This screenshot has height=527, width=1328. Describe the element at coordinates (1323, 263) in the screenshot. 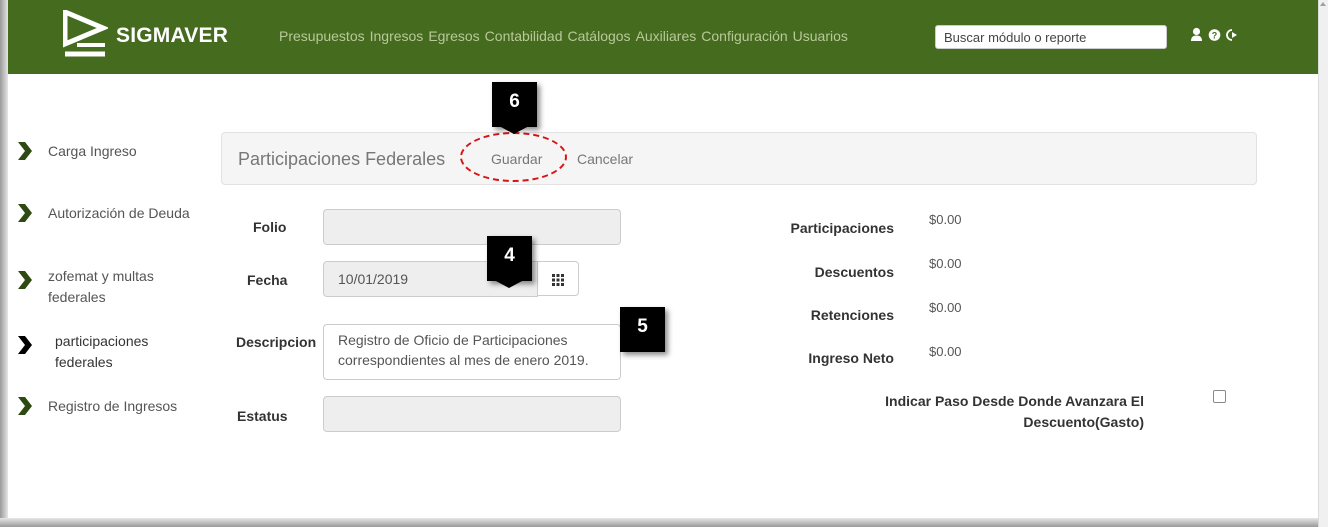

I see `vertical-scrollbar` at that location.